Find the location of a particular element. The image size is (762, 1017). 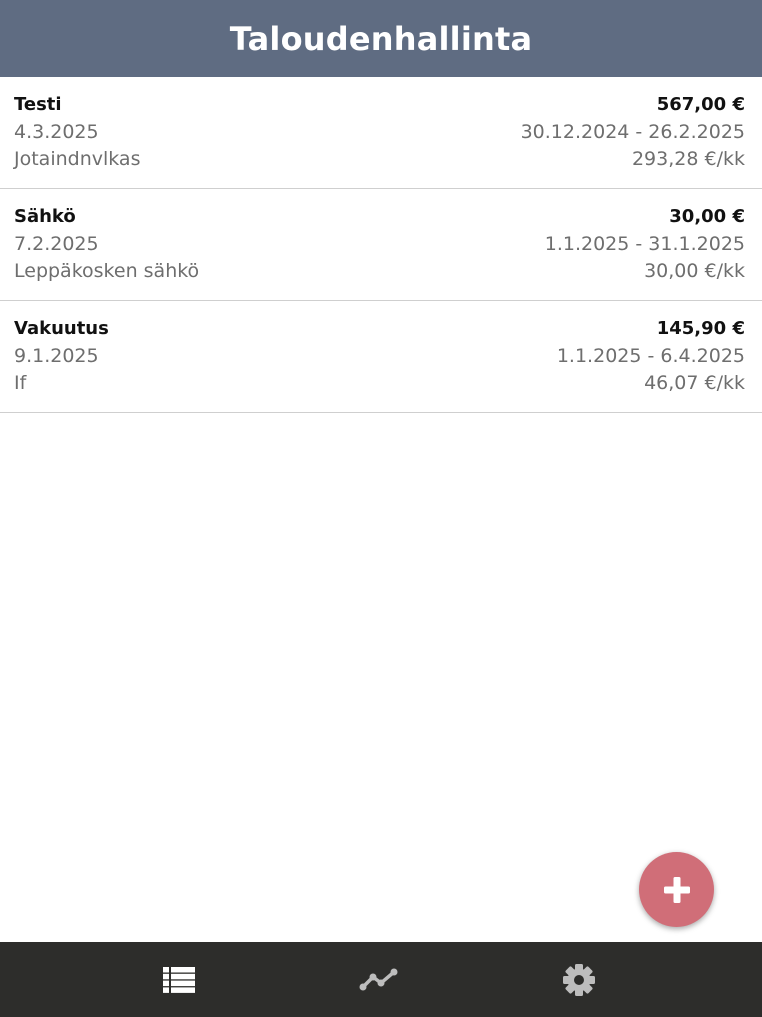

gear-icon is located at coordinates (579, 979).